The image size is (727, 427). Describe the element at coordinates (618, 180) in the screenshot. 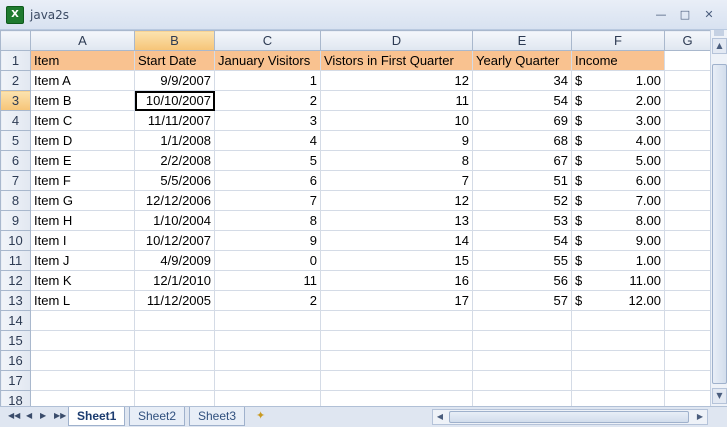

I see `income-cell: $6.00` at that location.